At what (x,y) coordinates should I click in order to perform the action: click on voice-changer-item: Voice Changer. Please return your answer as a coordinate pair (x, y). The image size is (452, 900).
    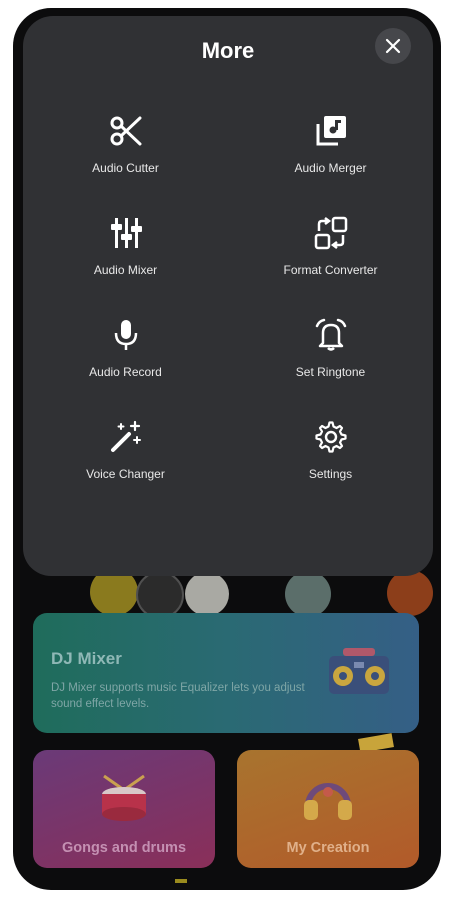
    Looking at the image, I should click on (125, 470).